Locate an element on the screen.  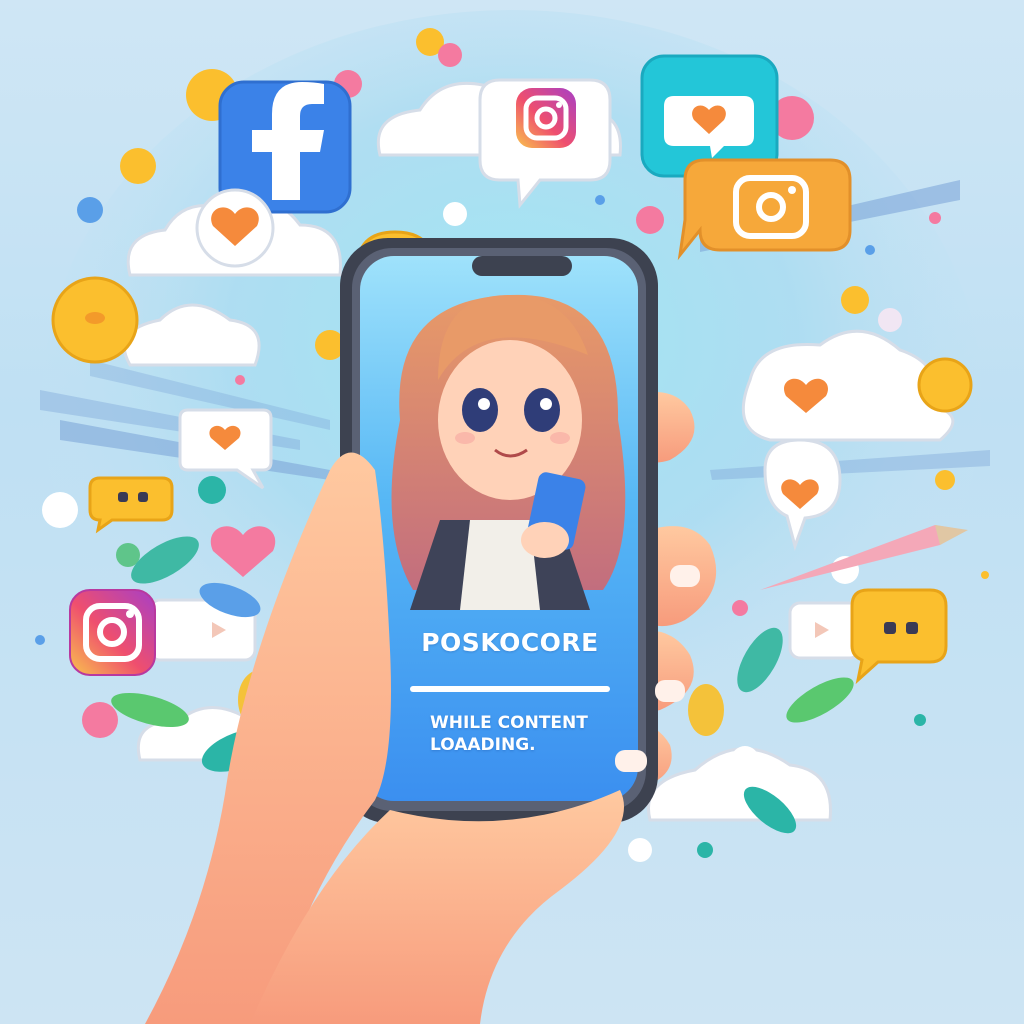
chat-bubble-icon is located at coordinates (709, 116).